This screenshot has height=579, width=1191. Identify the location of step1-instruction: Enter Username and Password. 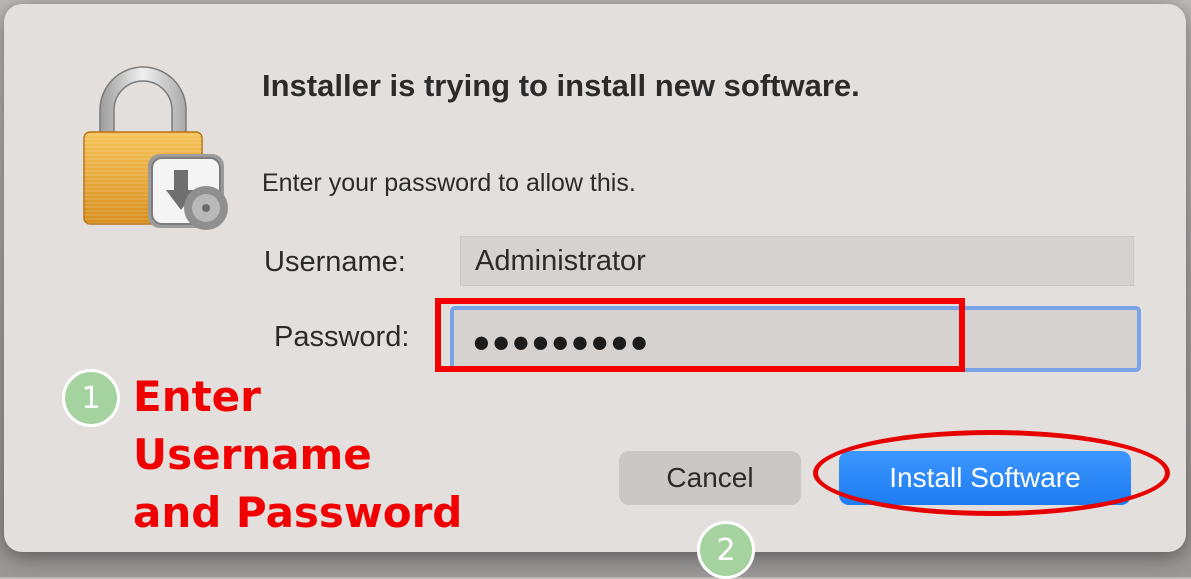
(298, 454).